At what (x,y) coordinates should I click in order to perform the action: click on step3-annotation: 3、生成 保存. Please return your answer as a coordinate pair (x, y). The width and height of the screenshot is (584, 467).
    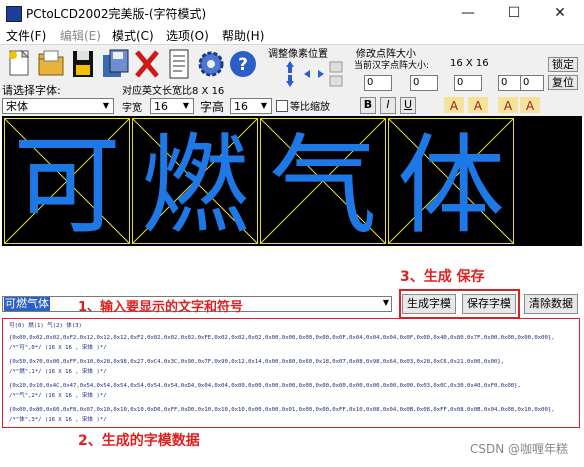
    Looking at the image, I should click on (442, 277).